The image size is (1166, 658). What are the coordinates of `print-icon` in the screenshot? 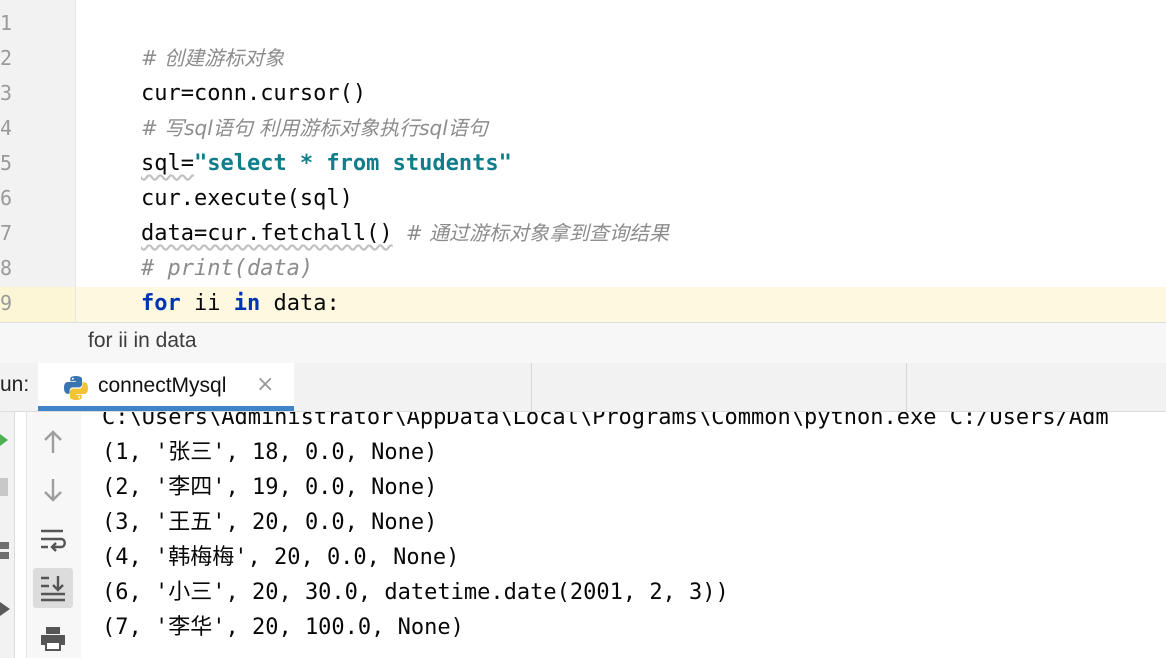 It's located at (53, 638).